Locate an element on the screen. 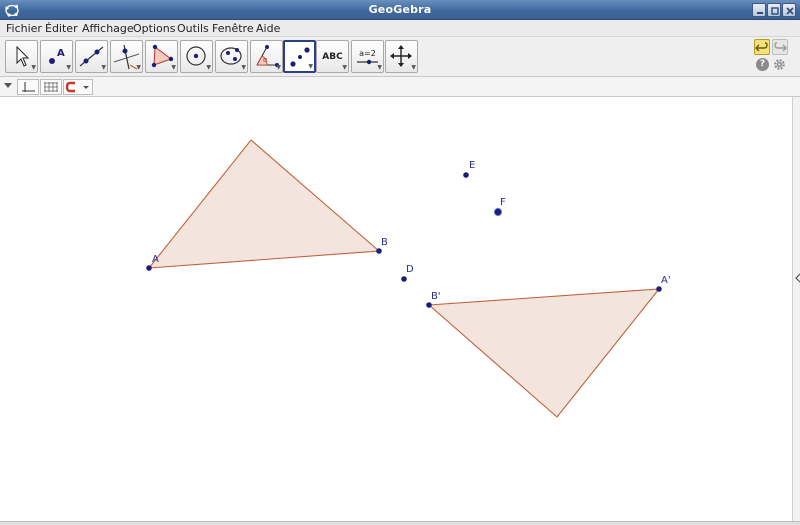  undo-button is located at coordinates (762, 47).